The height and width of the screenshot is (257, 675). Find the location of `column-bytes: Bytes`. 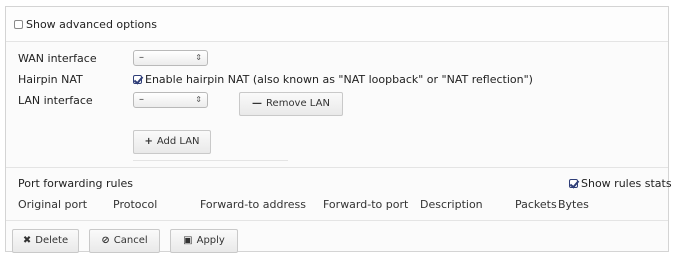

column-bytes: Bytes is located at coordinates (573, 204).